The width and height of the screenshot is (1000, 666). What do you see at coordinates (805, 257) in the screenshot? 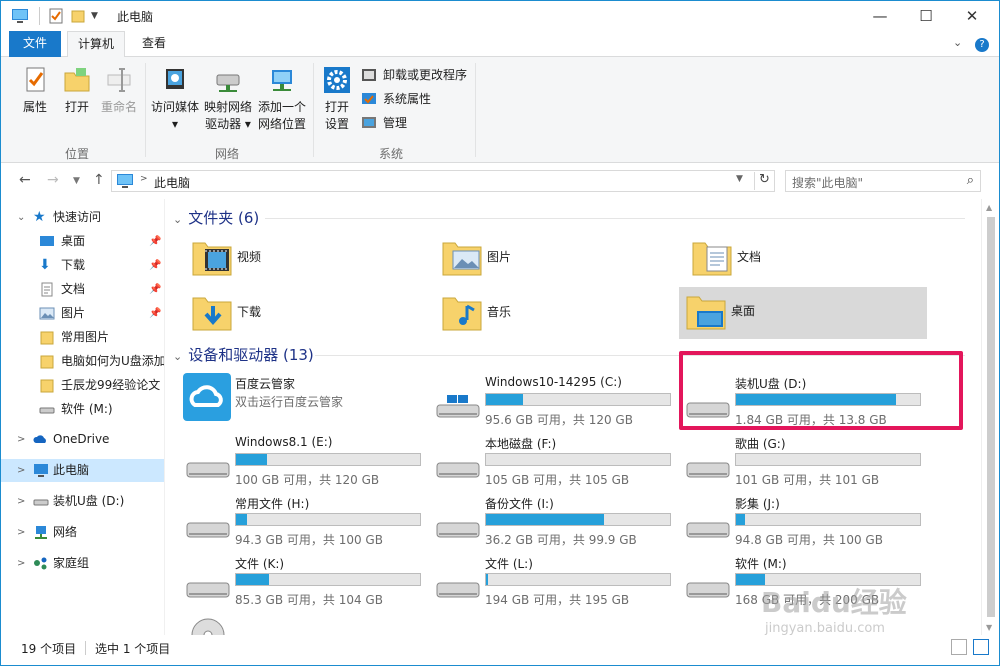
I see `folder-item-documents: 文档` at bounding box center [805, 257].